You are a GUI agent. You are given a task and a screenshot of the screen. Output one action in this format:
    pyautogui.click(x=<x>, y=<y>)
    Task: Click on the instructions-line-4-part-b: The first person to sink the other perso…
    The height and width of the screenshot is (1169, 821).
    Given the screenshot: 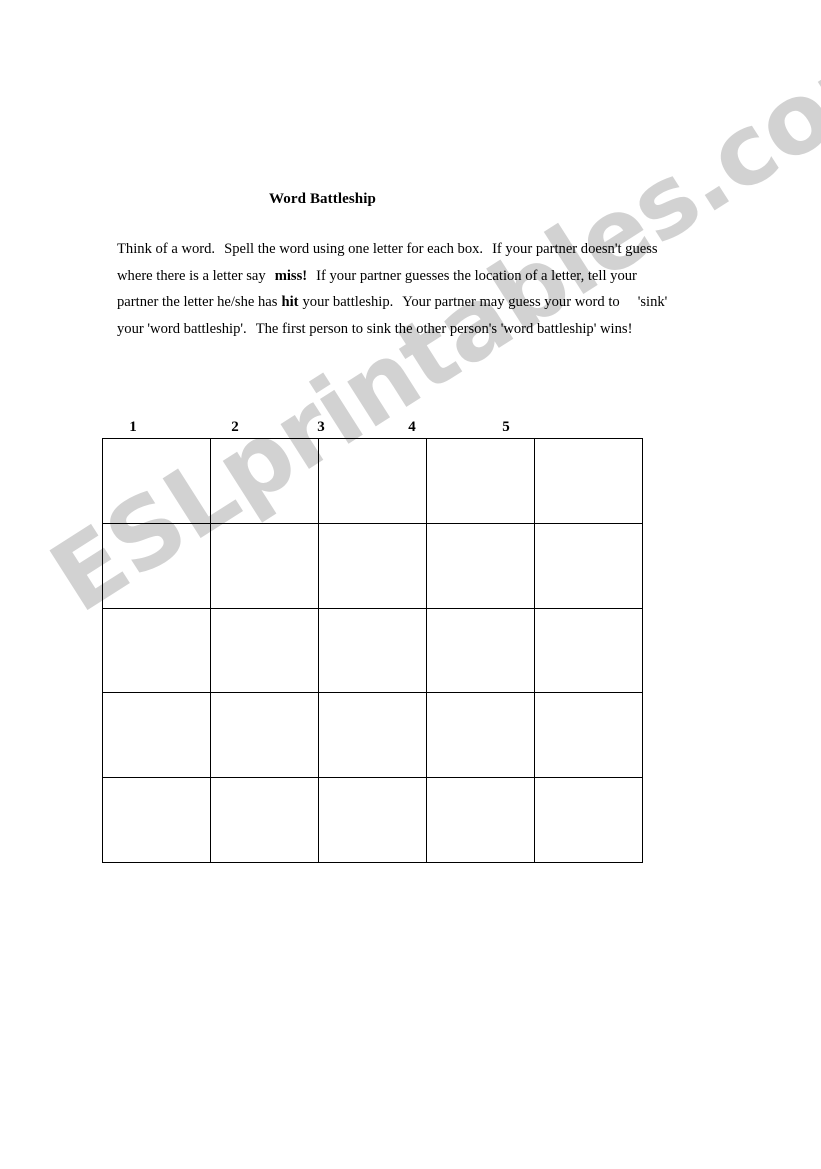 What is the action you would take?
    pyautogui.click(x=444, y=328)
    